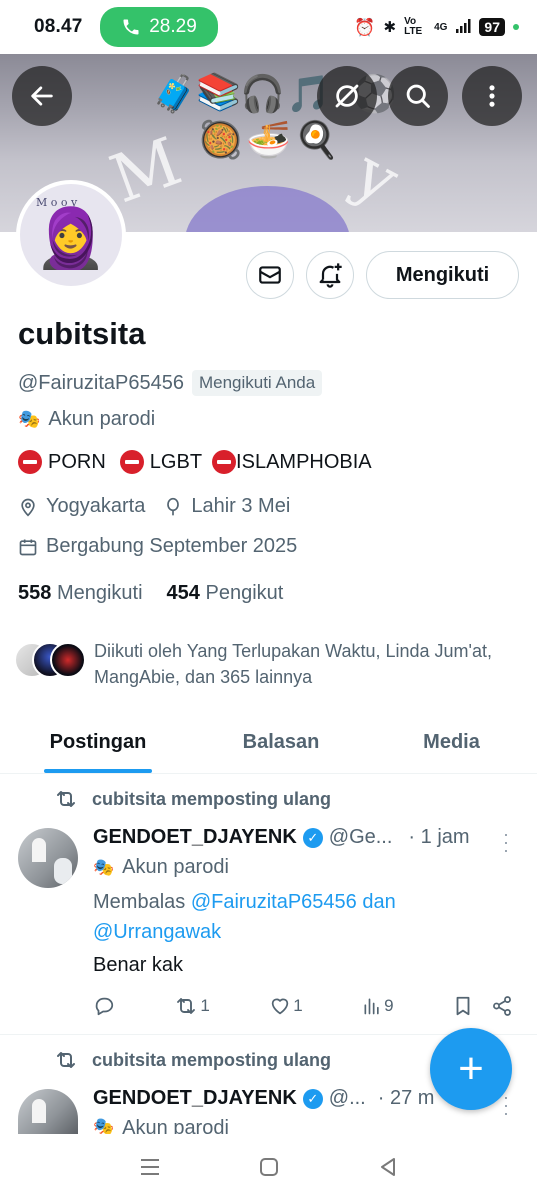  What do you see at coordinates (269, 1167) in the screenshot?
I see `home-icon` at bounding box center [269, 1167].